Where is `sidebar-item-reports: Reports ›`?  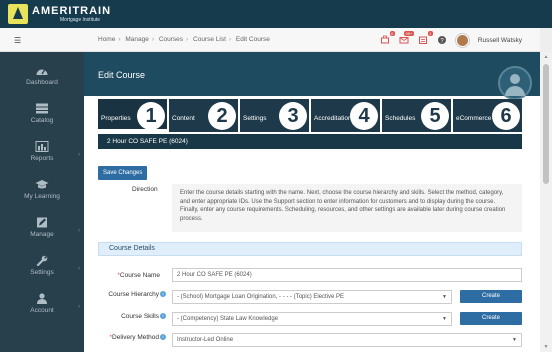 sidebar-item-reports: Reports › is located at coordinates (42, 157).